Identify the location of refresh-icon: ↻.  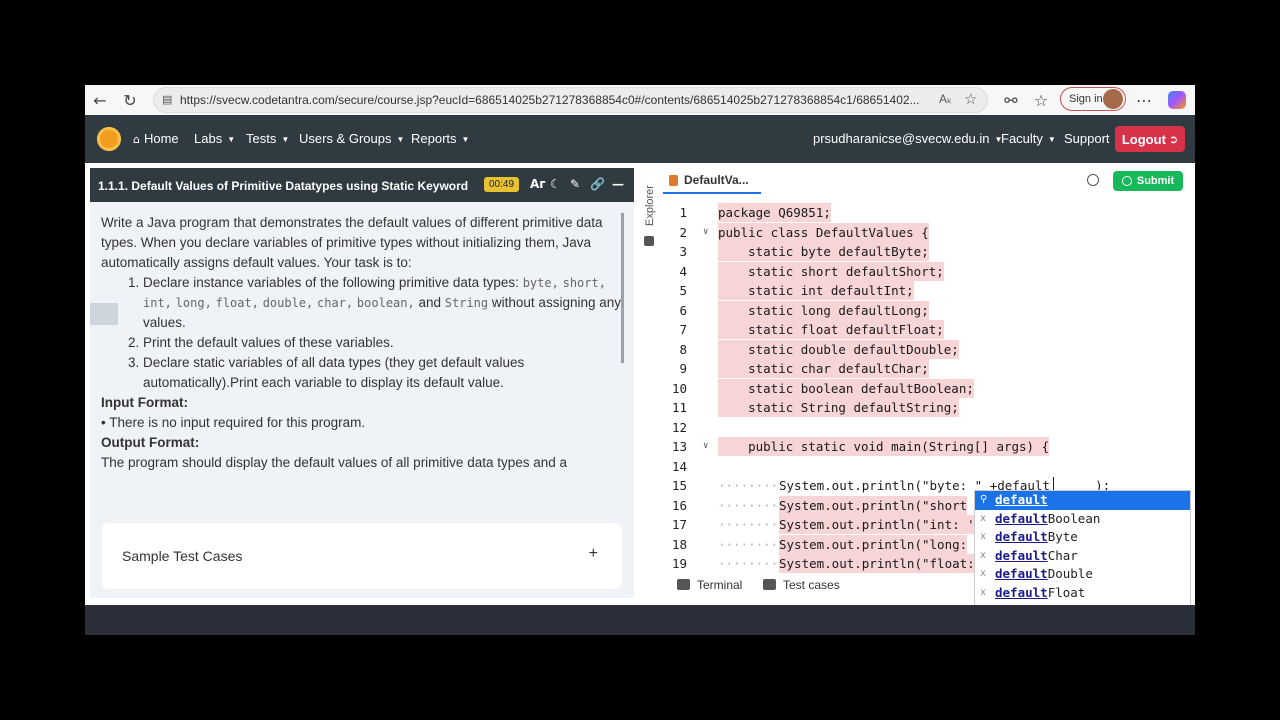
(130, 100).